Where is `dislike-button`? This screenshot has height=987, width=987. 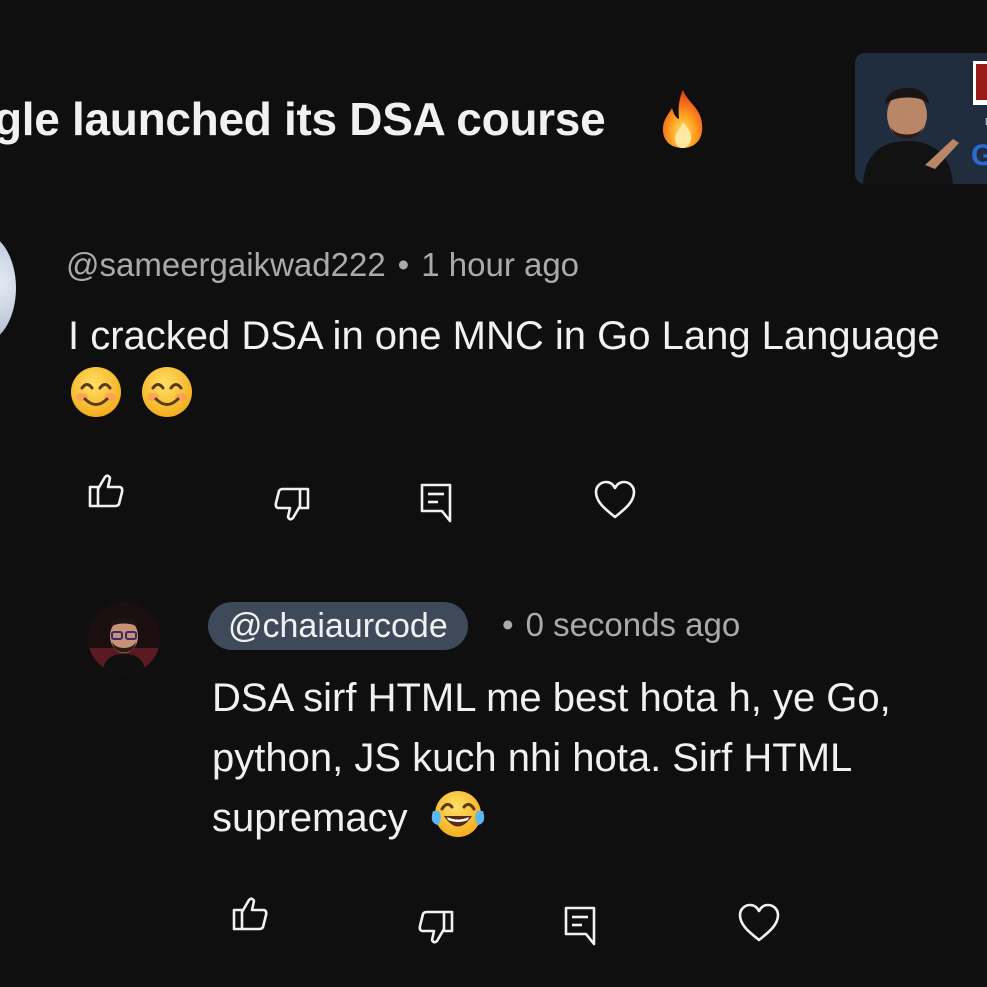
dislike-button is located at coordinates (292, 505).